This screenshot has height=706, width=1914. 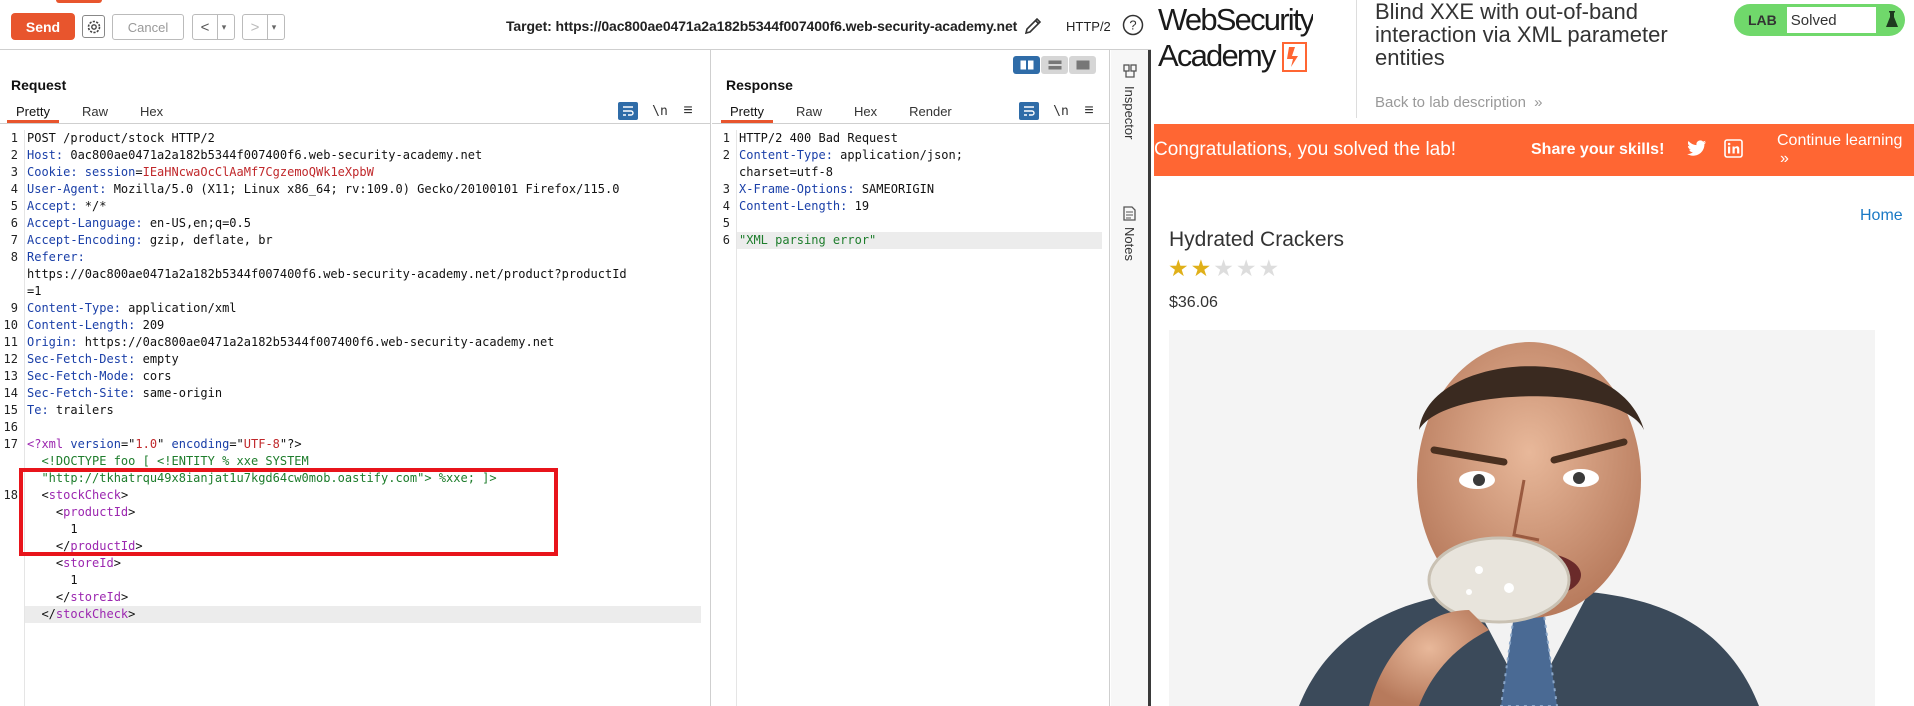 What do you see at coordinates (726, 240) in the screenshot?
I see `line-number: 6` at bounding box center [726, 240].